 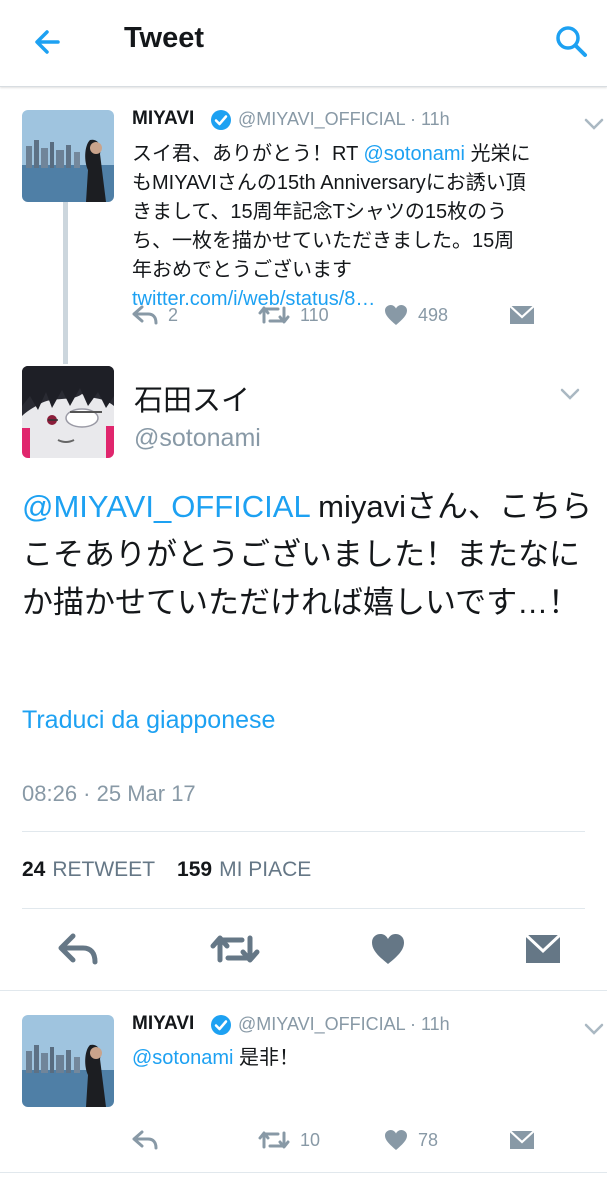 What do you see at coordinates (197, 438) in the screenshot?
I see `author-handle: @sotonami` at bounding box center [197, 438].